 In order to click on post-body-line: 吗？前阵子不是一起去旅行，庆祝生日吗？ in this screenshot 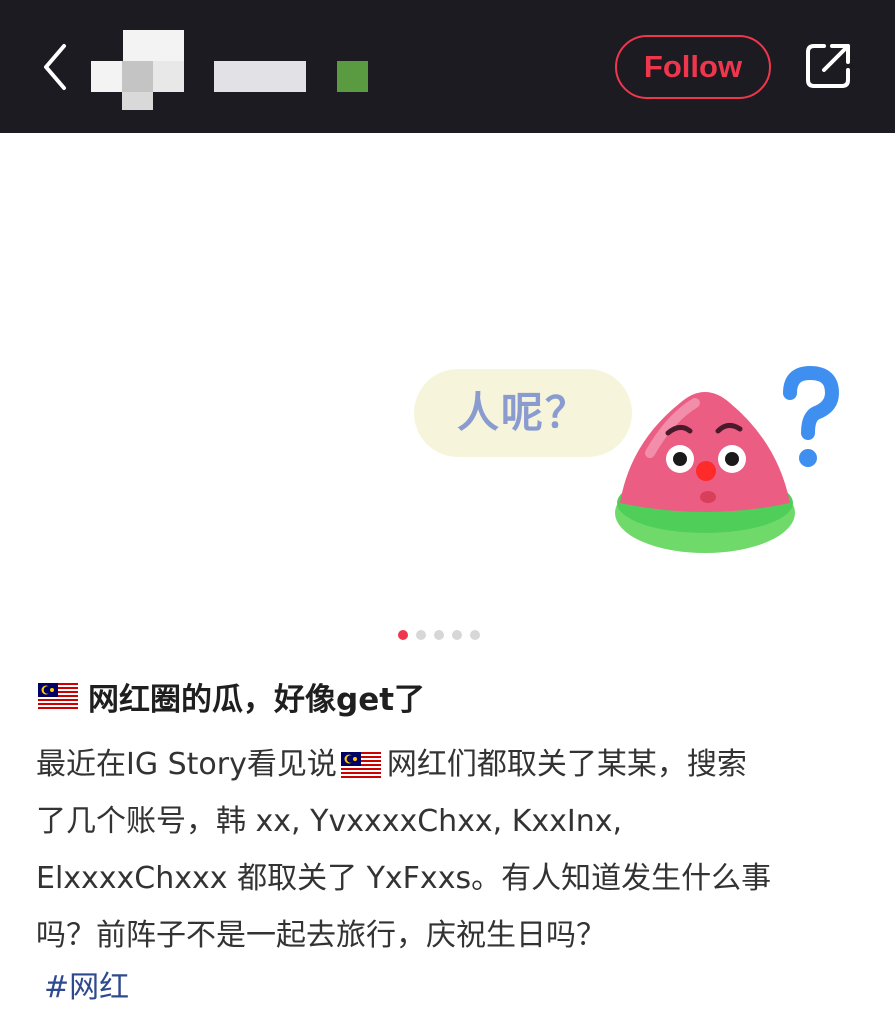, I will do `click(451, 935)`.